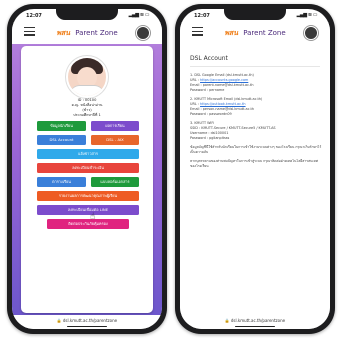 This screenshot has width=342, height=338. I want to click on dsl-account-button: DSL Account, so click(61, 140).